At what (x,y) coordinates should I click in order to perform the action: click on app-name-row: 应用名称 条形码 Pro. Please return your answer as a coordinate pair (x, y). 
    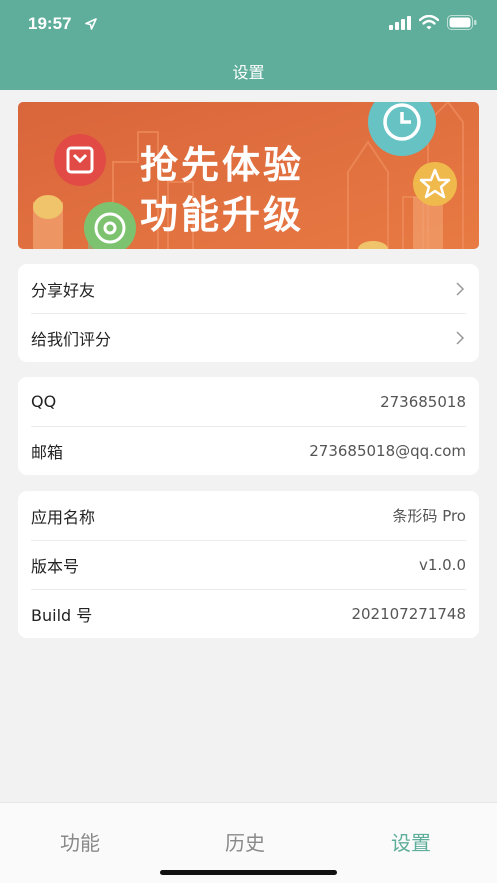
    Looking at the image, I should click on (248, 515).